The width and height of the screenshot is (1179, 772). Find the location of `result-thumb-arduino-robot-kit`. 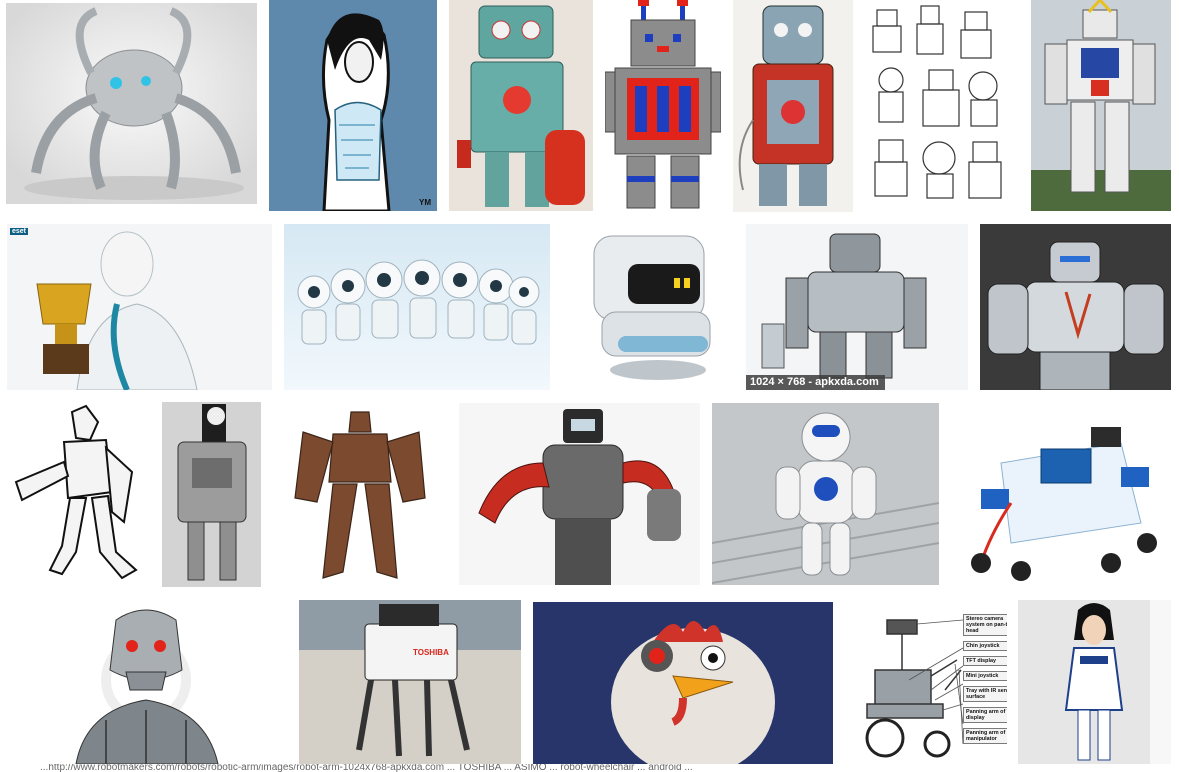

result-thumb-arduino-robot-kit is located at coordinates (1061, 495).